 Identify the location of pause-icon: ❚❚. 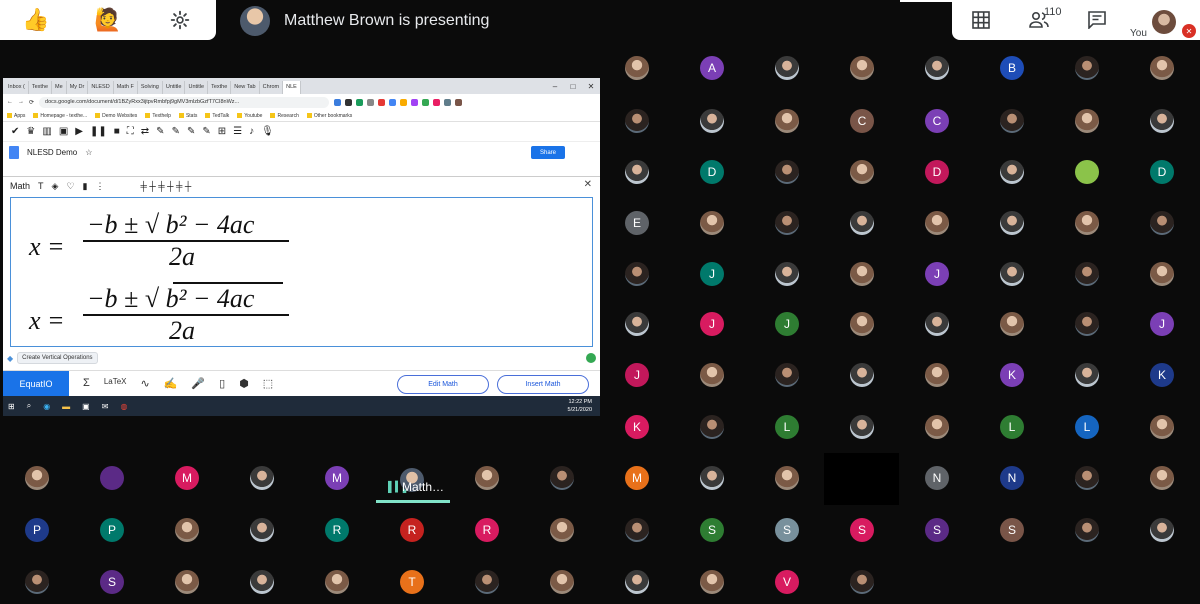
(98, 131).